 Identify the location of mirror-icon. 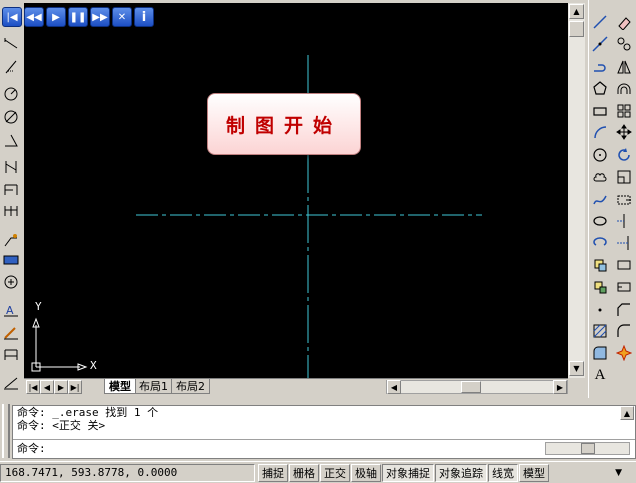
(624, 67).